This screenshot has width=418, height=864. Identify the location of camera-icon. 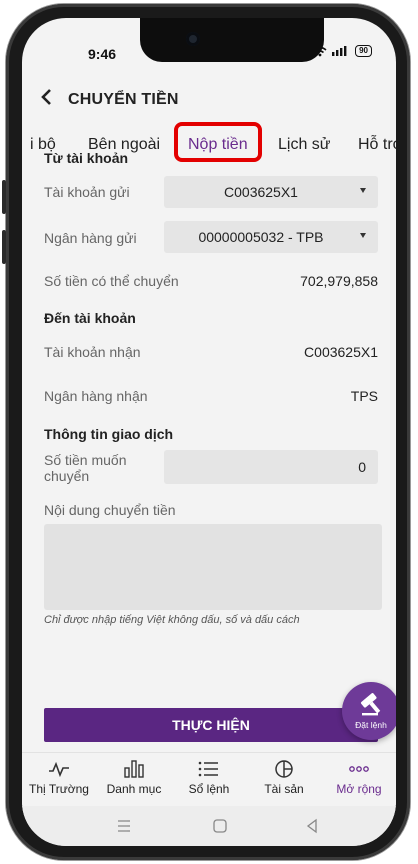
(193, 39).